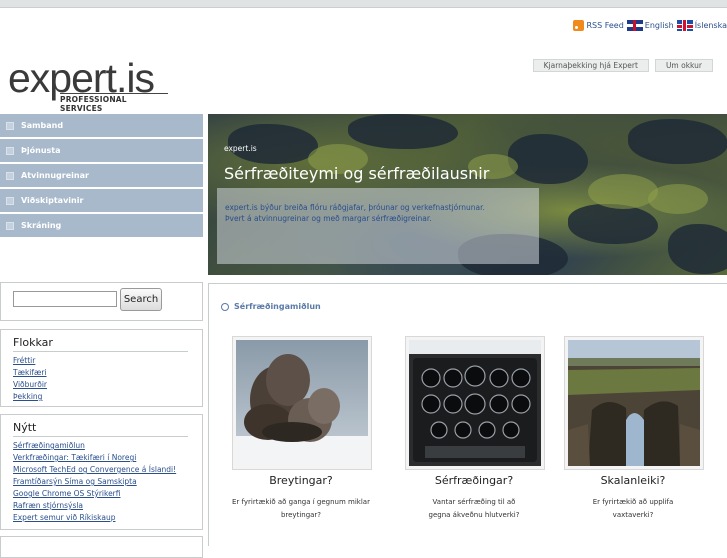 This screenshot has height=558, width=727. I want to click on nav-item-atvinnugreinar: Atvinnugreinar, so click(101, 176).